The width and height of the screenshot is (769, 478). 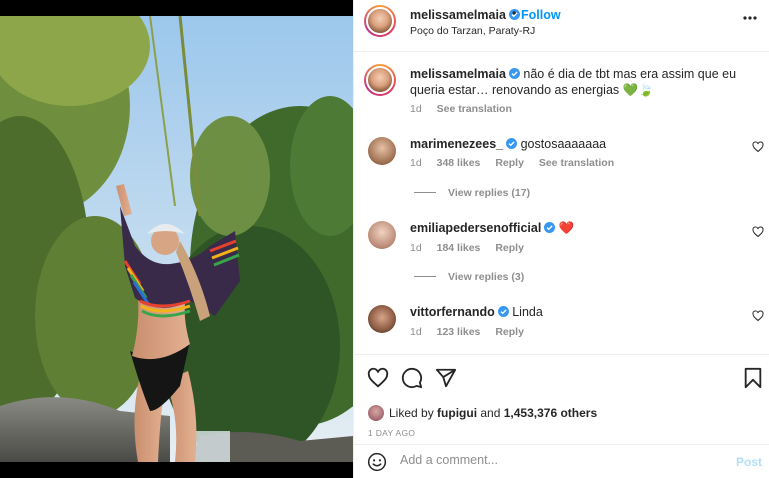 I want to click on comment-meta: 1d 184 likes Reply, so click(x=473, y=248).